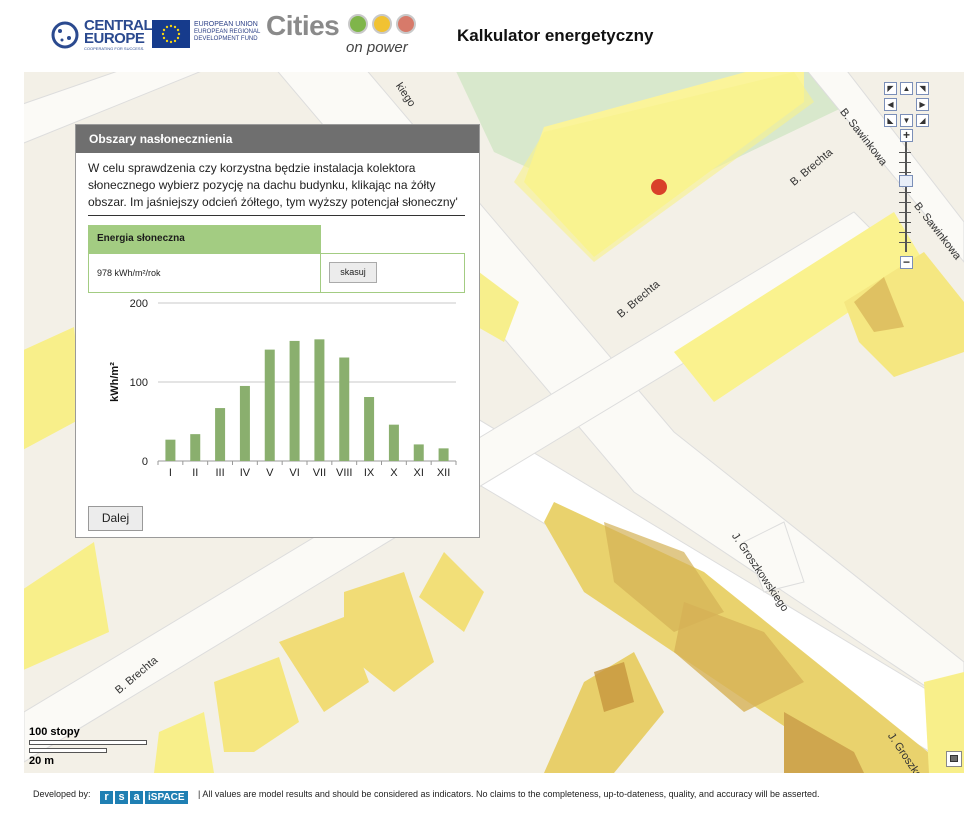 Image resolution: width=977 pixels, height=813 pixels. Describe the element at coordinates (245, 473) in the screenshot. I see `x-tick-label-IV: IV` at that location.